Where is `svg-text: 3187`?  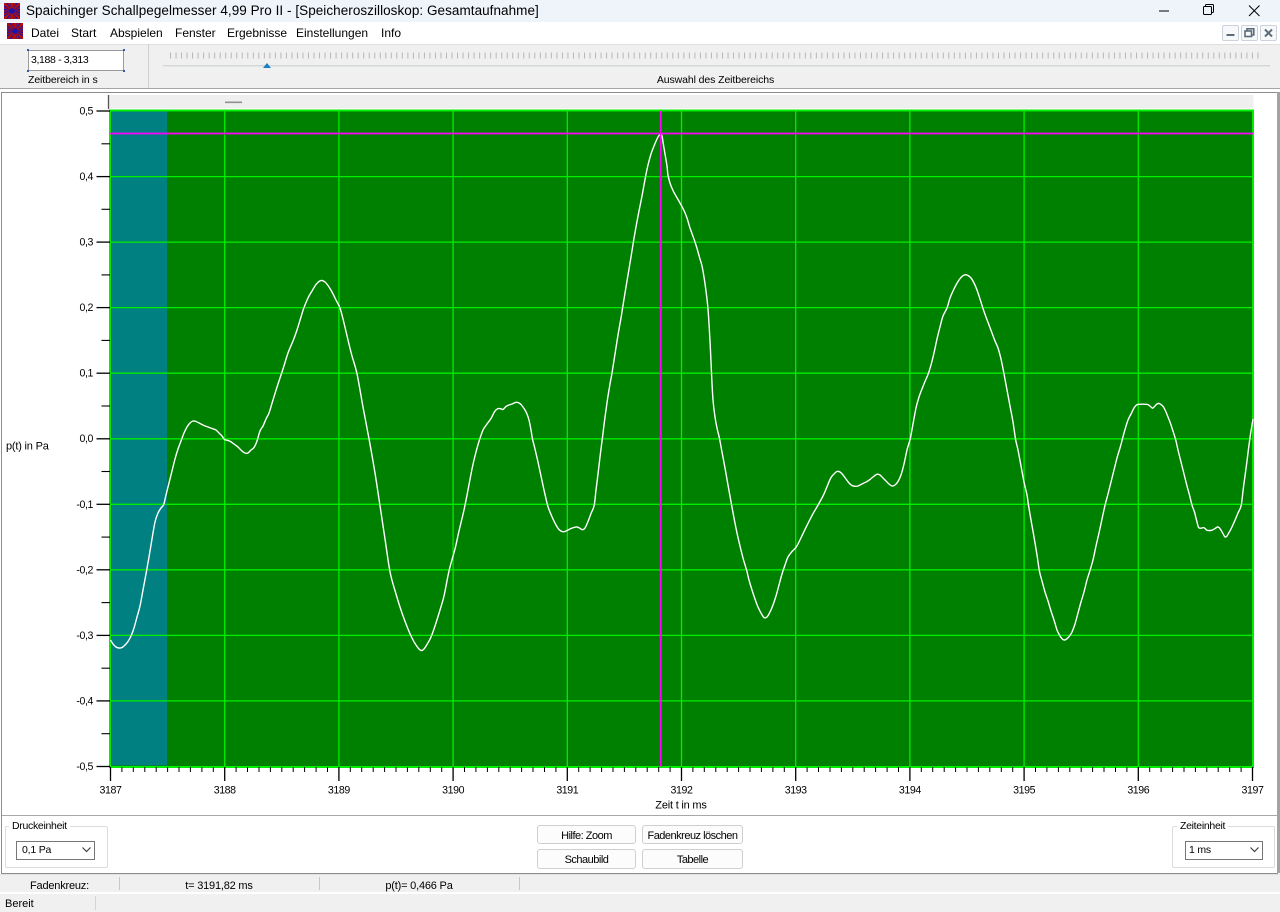 svg-text: 3187 is located at coordinates (111, 791).